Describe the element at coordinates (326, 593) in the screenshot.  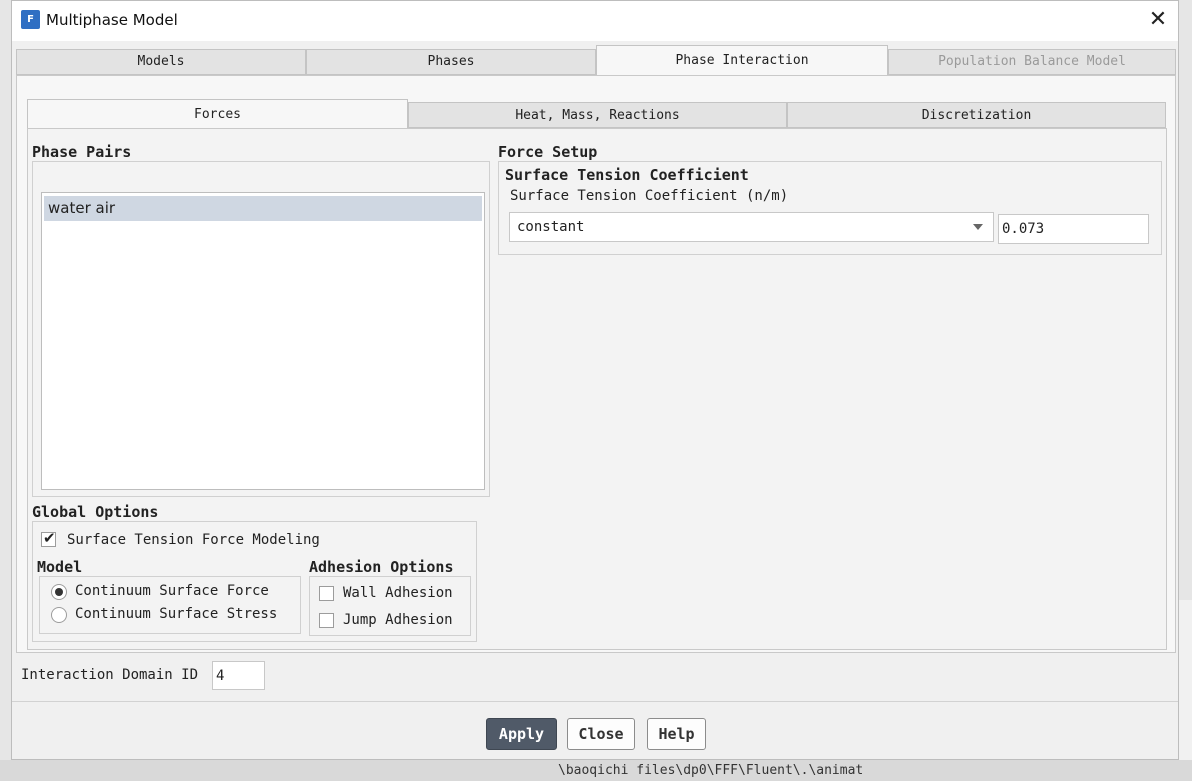
I see `wall-adhesion-checkbox` at that location.